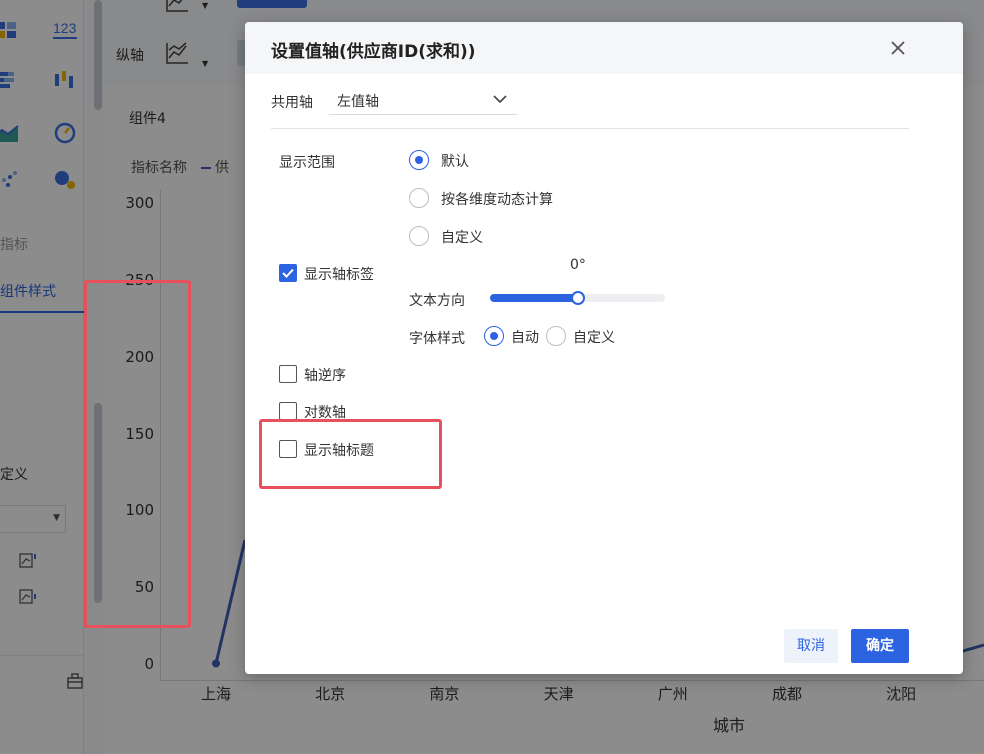  Describe the element at coordinates (500, 99) in the screenshot. I see `chevron-down-icon` at that location.